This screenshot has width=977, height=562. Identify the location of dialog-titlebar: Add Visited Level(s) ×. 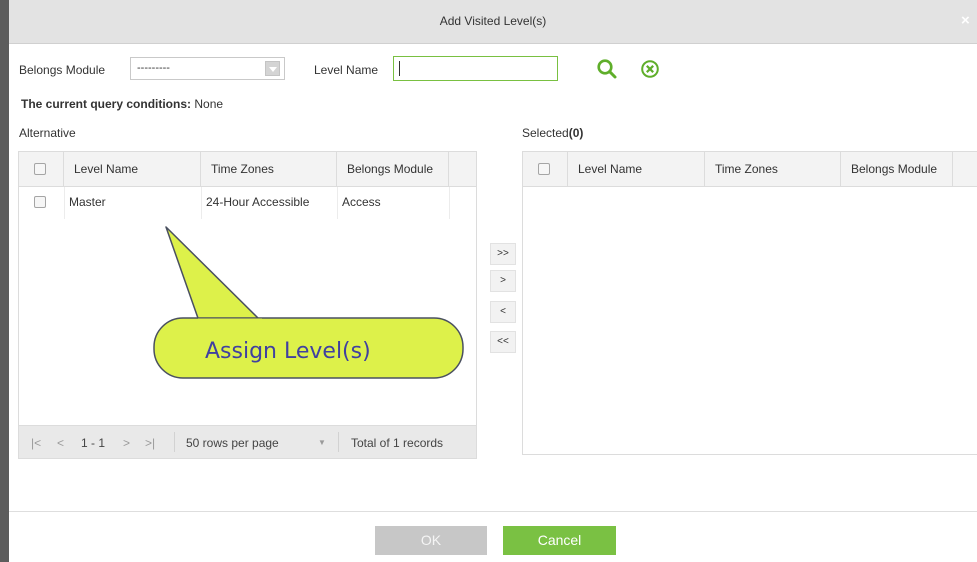
(493, 22).